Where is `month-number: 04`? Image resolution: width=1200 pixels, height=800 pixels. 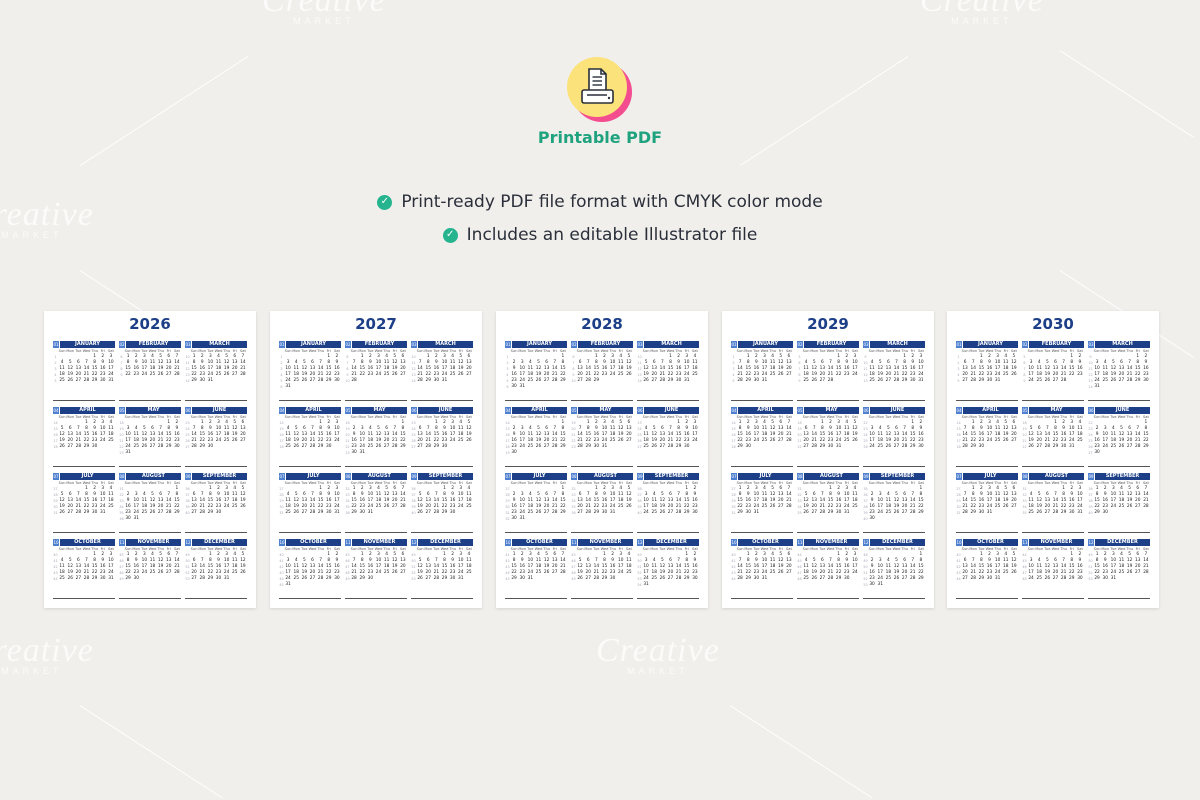 month-number: 04 is located at coordinates (282, 410).